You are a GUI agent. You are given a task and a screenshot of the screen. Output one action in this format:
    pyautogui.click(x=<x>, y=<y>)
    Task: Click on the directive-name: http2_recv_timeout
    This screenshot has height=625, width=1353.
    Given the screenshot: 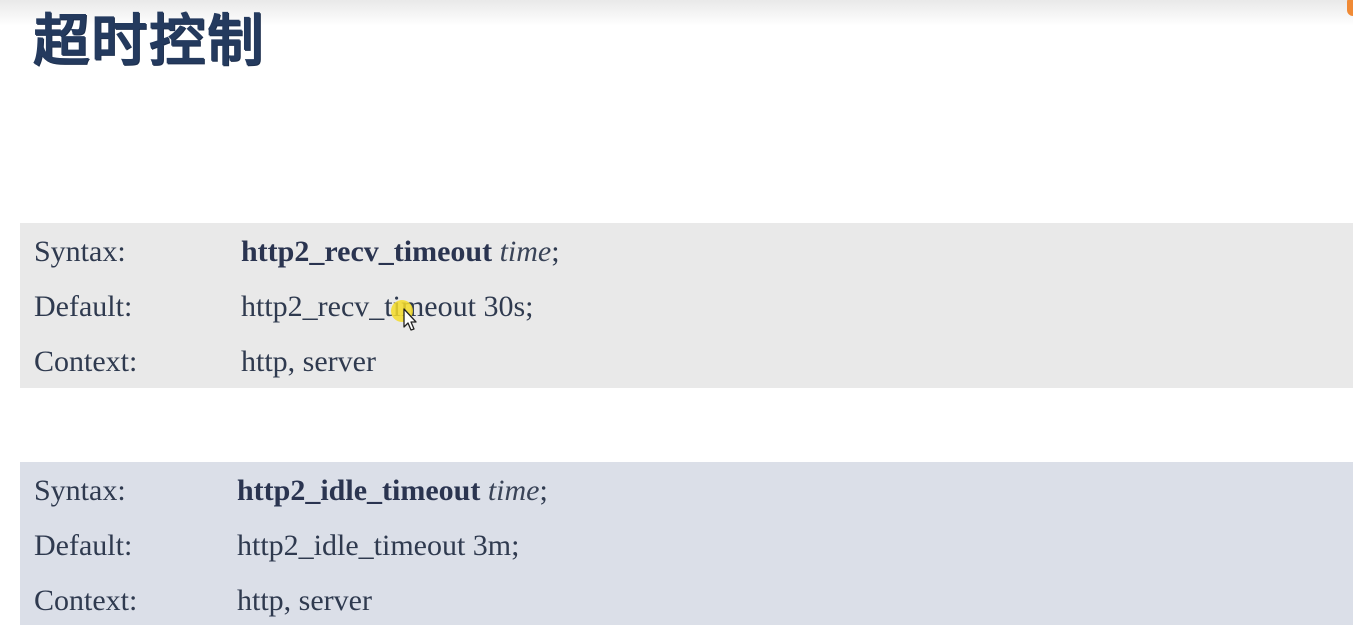 What is the action you would take?
    pyautogui.click(x=367, y=251)
    